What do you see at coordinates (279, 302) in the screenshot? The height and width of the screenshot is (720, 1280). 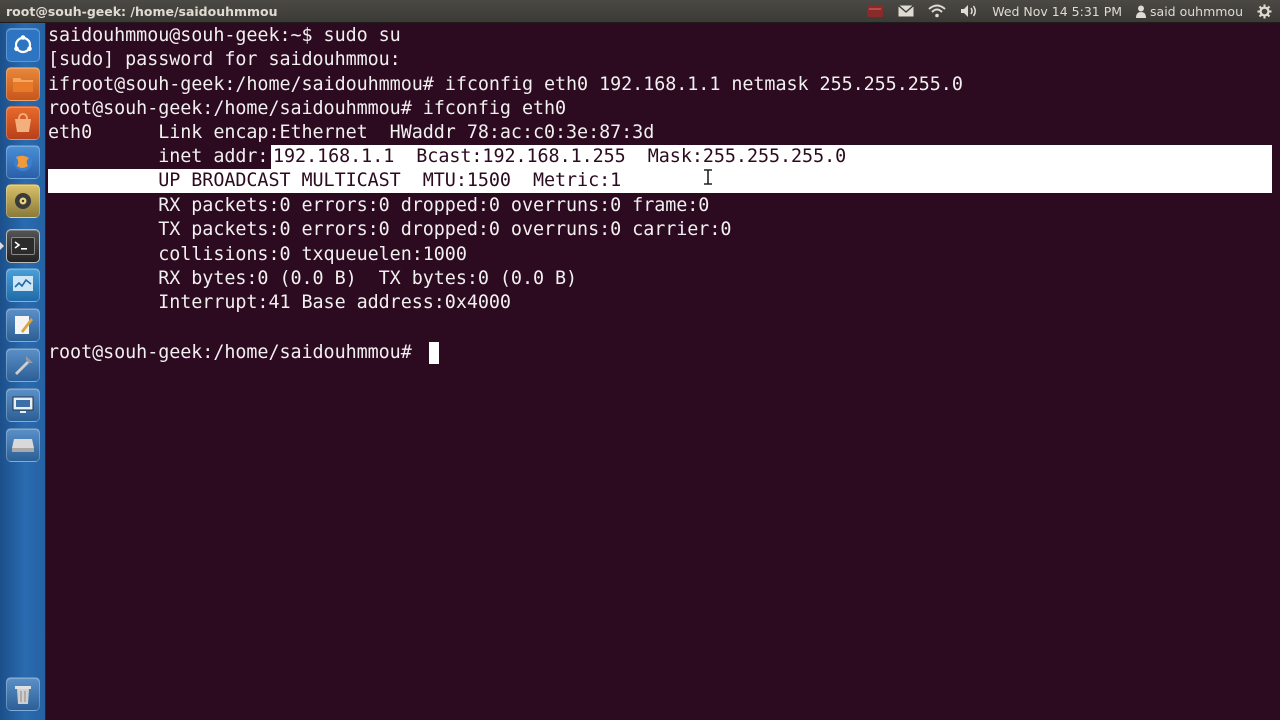 I see `terminal-line: Interrupt:41 Base address:0x4000` at bounding box center [279, 302].